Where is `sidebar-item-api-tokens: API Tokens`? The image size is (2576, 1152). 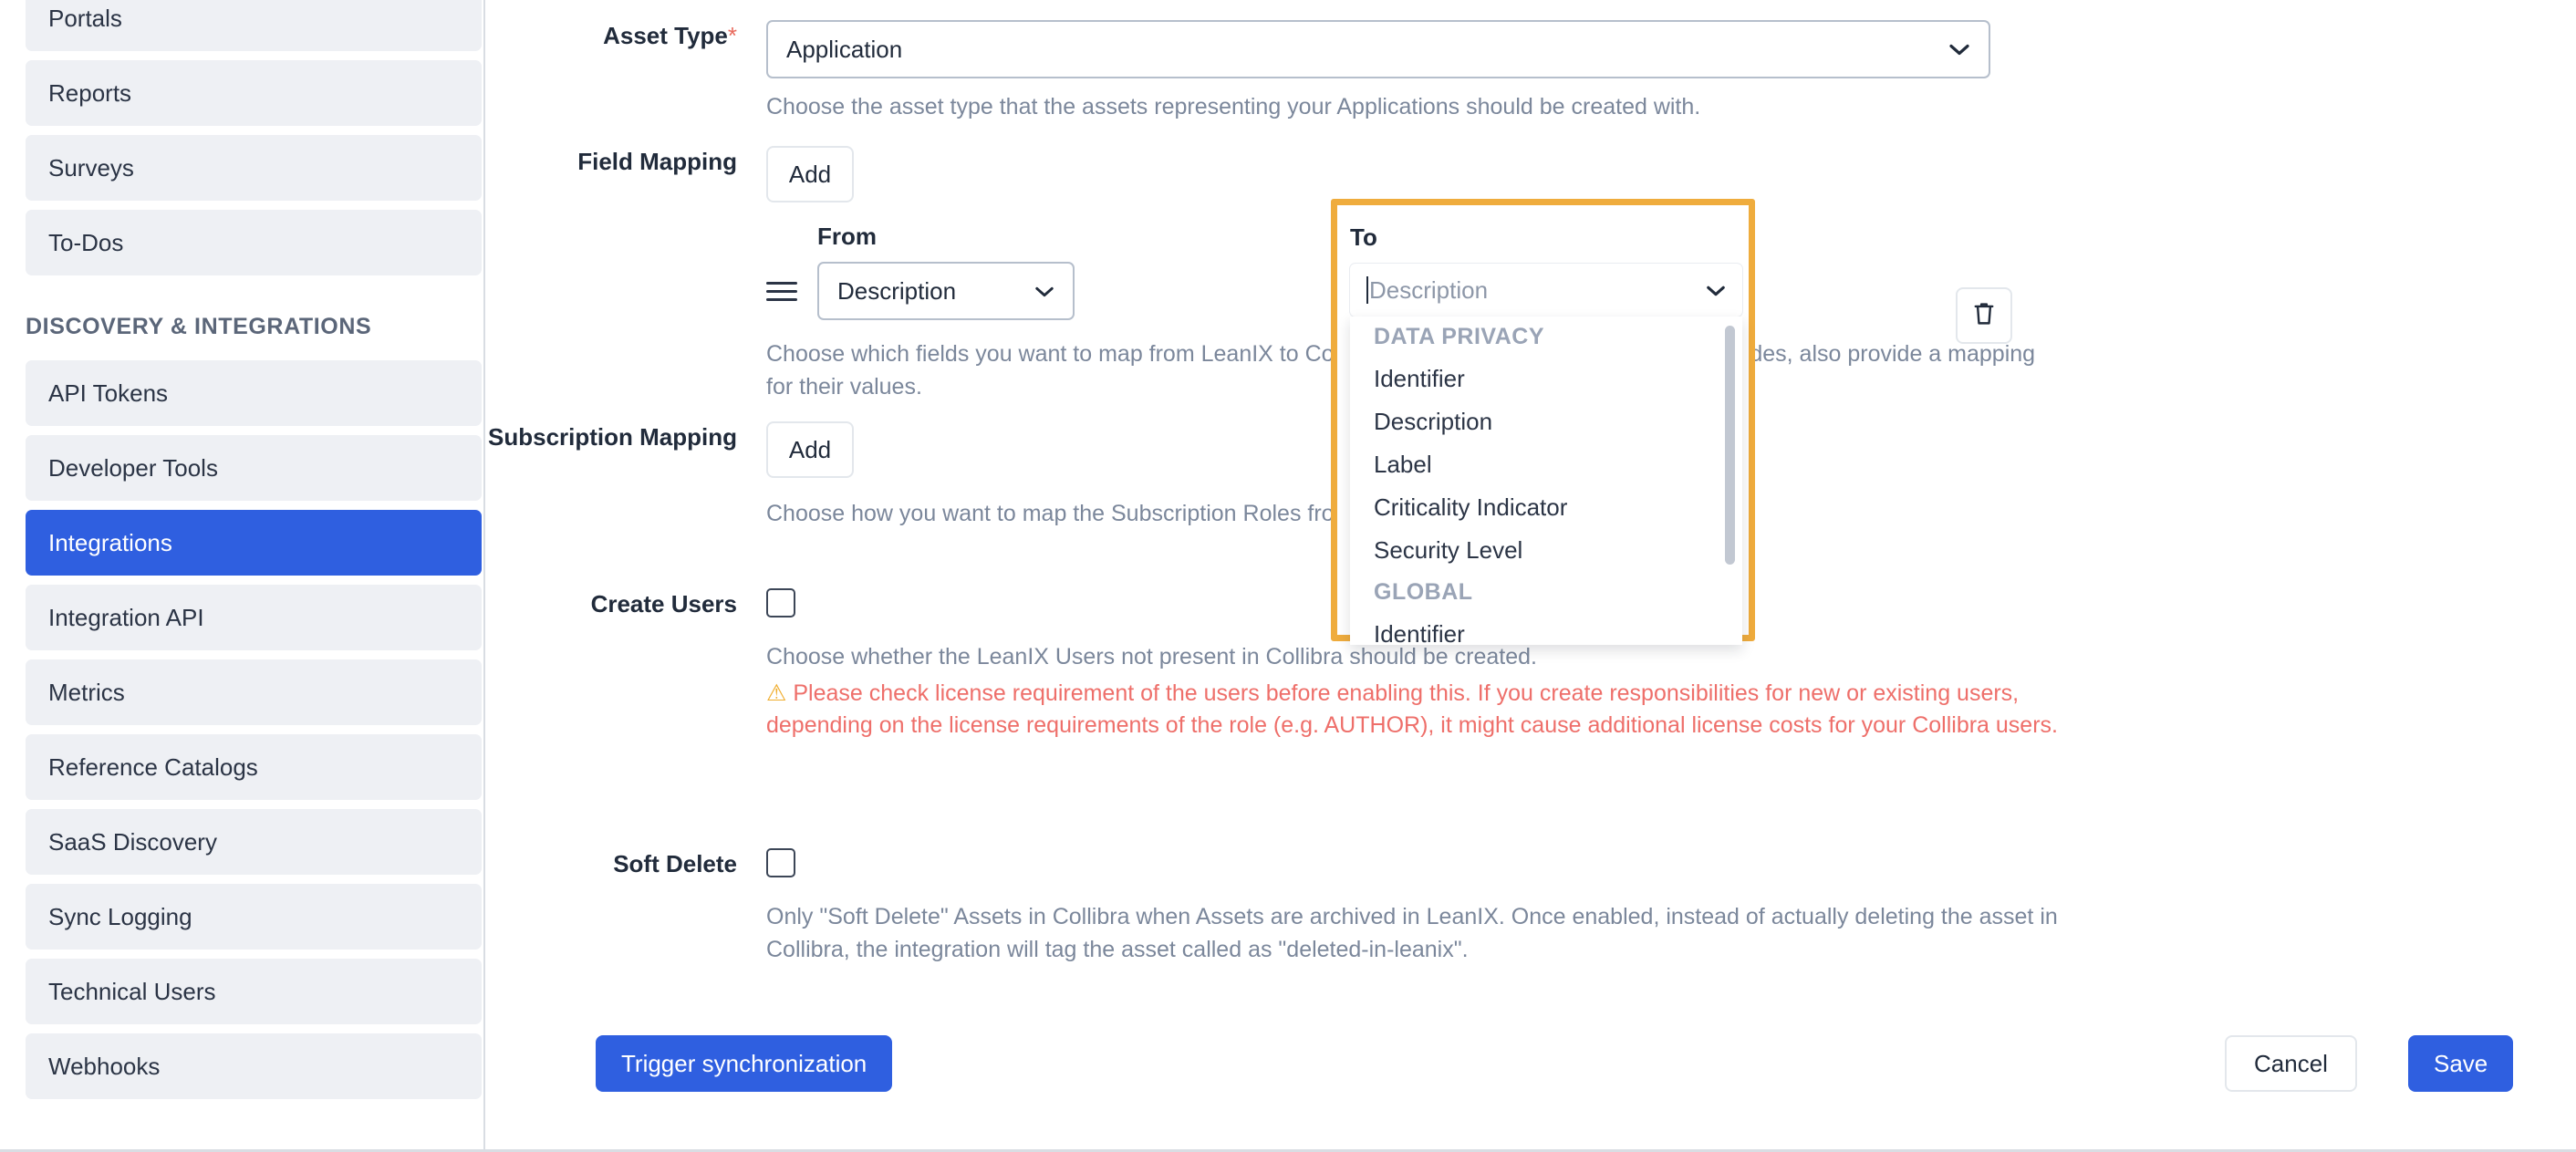 sidebar-item-api-tokens: API Tokens is located at coordinates (254, 393).